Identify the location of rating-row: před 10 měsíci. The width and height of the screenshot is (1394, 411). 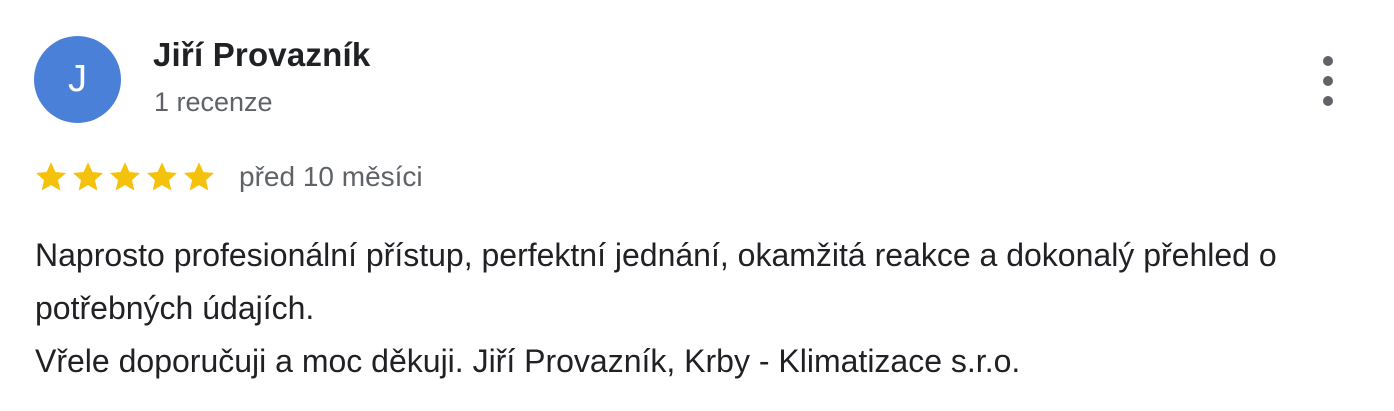
(228, 177).